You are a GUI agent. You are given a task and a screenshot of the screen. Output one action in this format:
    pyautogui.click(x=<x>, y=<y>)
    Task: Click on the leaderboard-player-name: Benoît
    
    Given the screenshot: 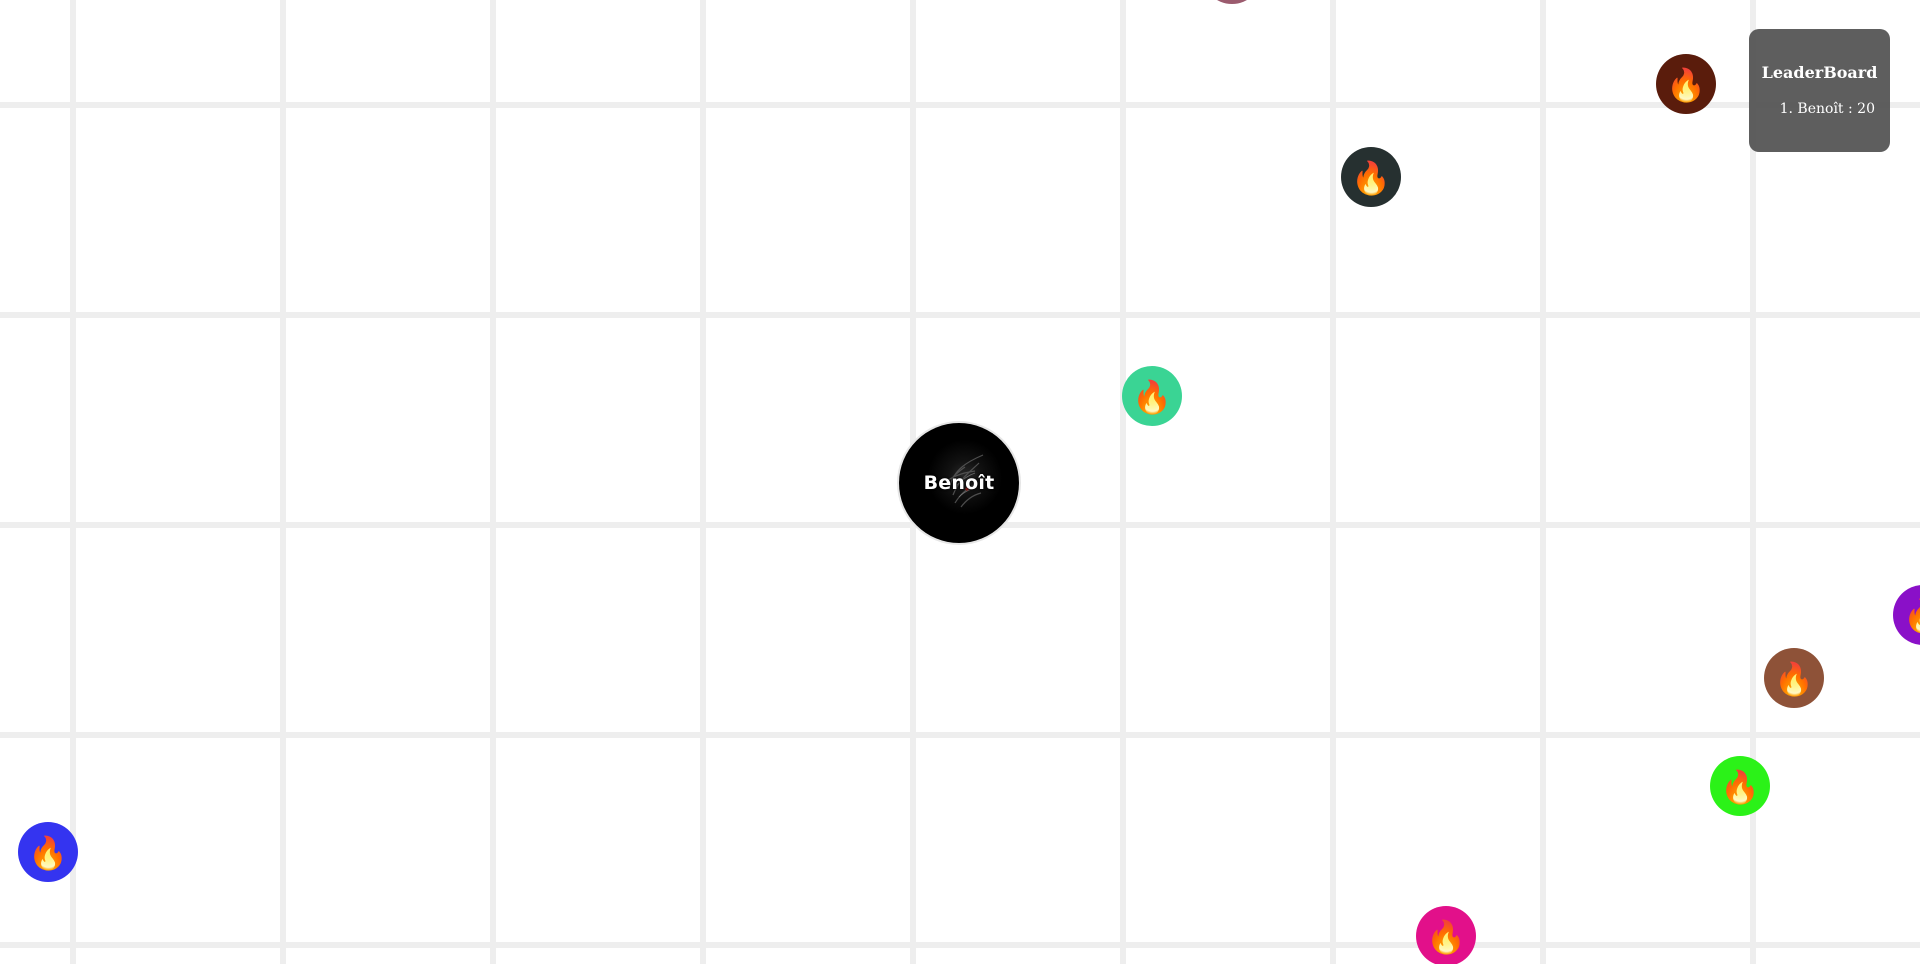 What is the action you would take?
    pyautogui.click(x=1820, y=109)
    